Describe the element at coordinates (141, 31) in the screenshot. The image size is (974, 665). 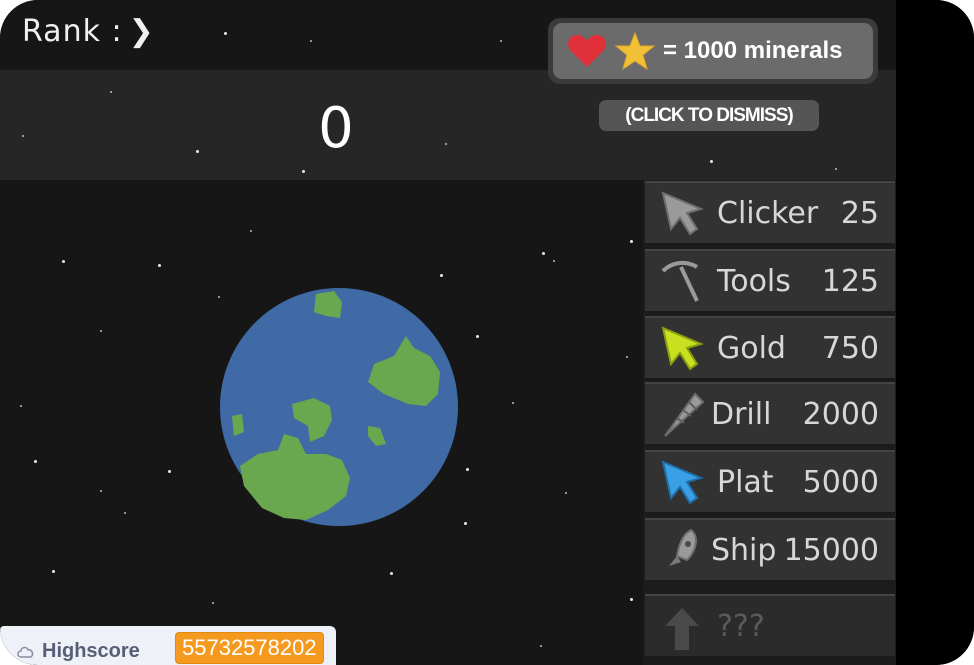
I see `rank-chevron-icon: ❯` at that location.